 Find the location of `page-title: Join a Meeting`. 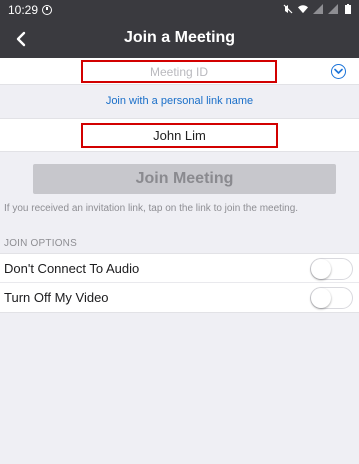

page-title: Join a Meeting is located at coordinates (179, 37).